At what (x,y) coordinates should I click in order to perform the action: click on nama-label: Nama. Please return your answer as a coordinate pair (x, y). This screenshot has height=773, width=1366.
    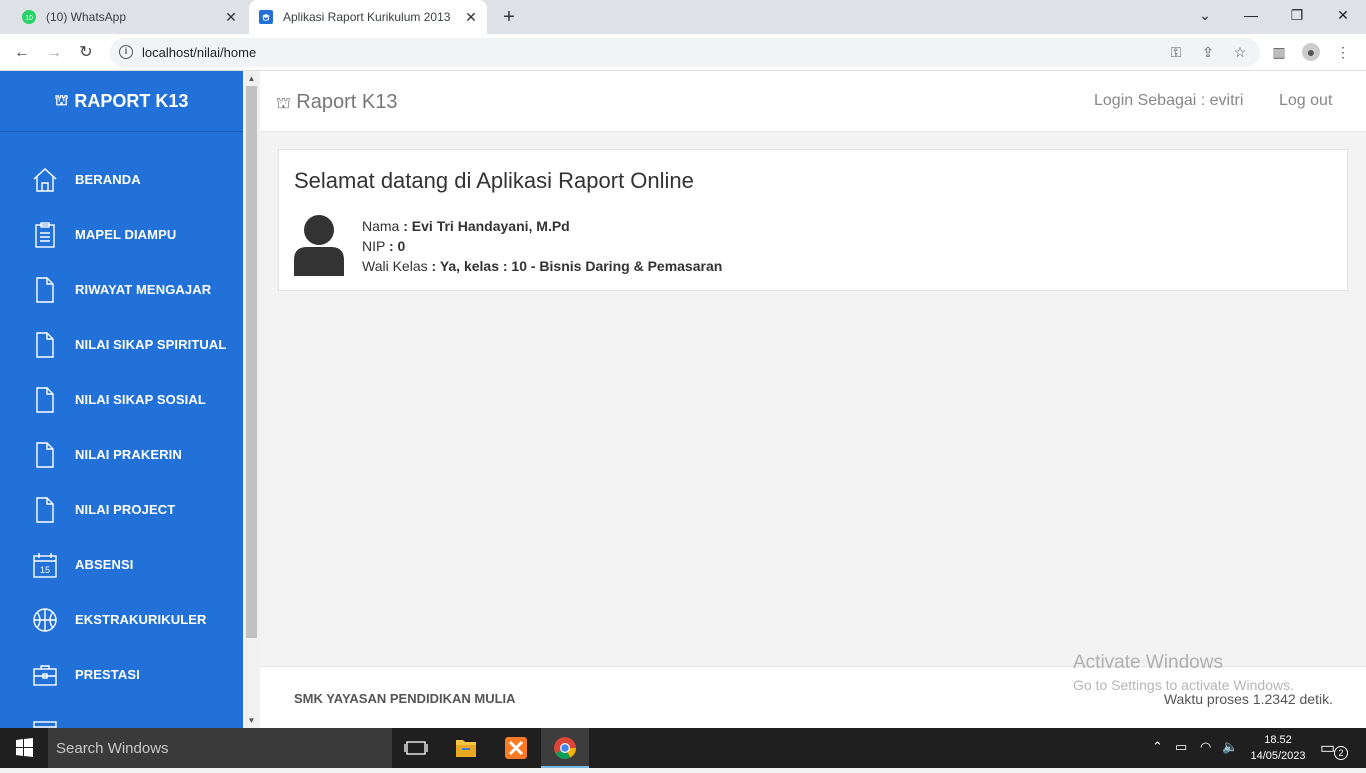
    Looking at the image, I should click on (381, 226).